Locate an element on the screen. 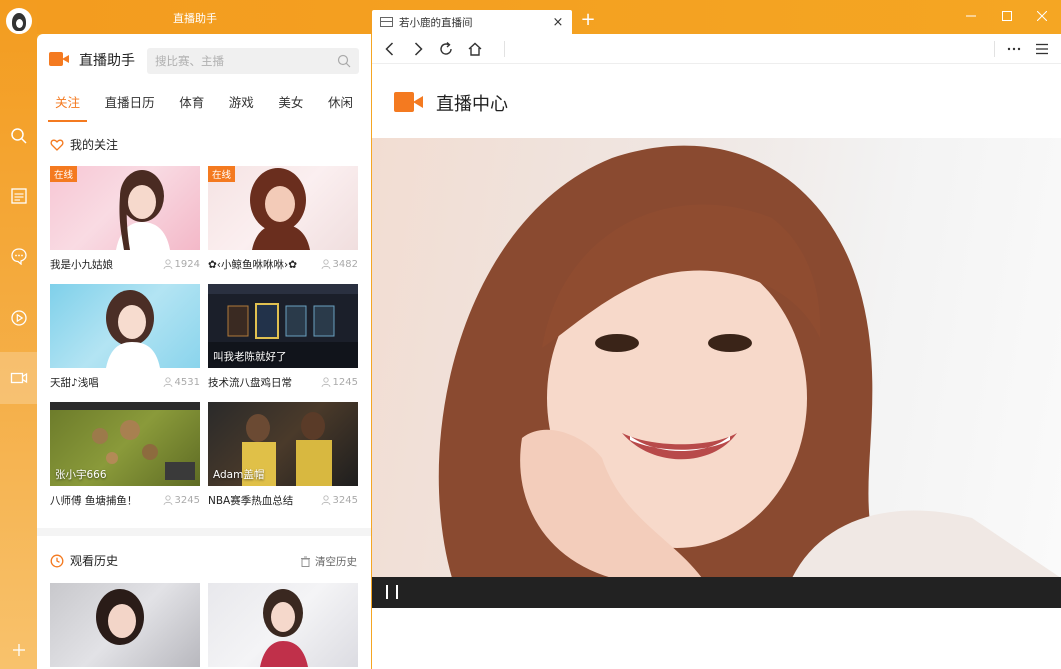 The image size is (1061, 669). viewer-count: 3482 is located at coordinates (339, 264).